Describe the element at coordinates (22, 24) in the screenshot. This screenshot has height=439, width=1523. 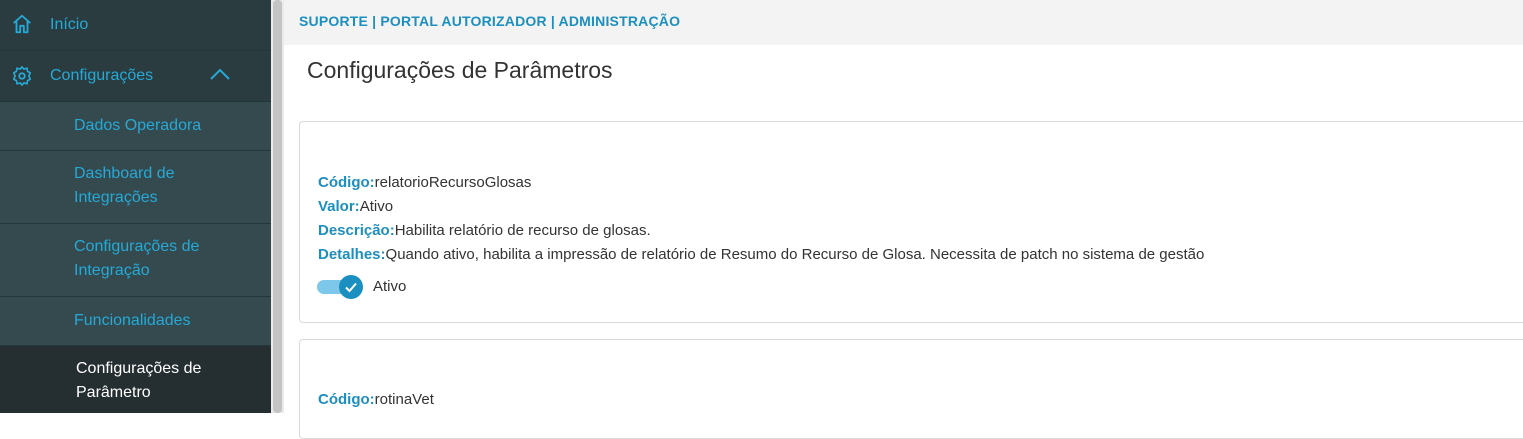
I see `home-icon` at that location.